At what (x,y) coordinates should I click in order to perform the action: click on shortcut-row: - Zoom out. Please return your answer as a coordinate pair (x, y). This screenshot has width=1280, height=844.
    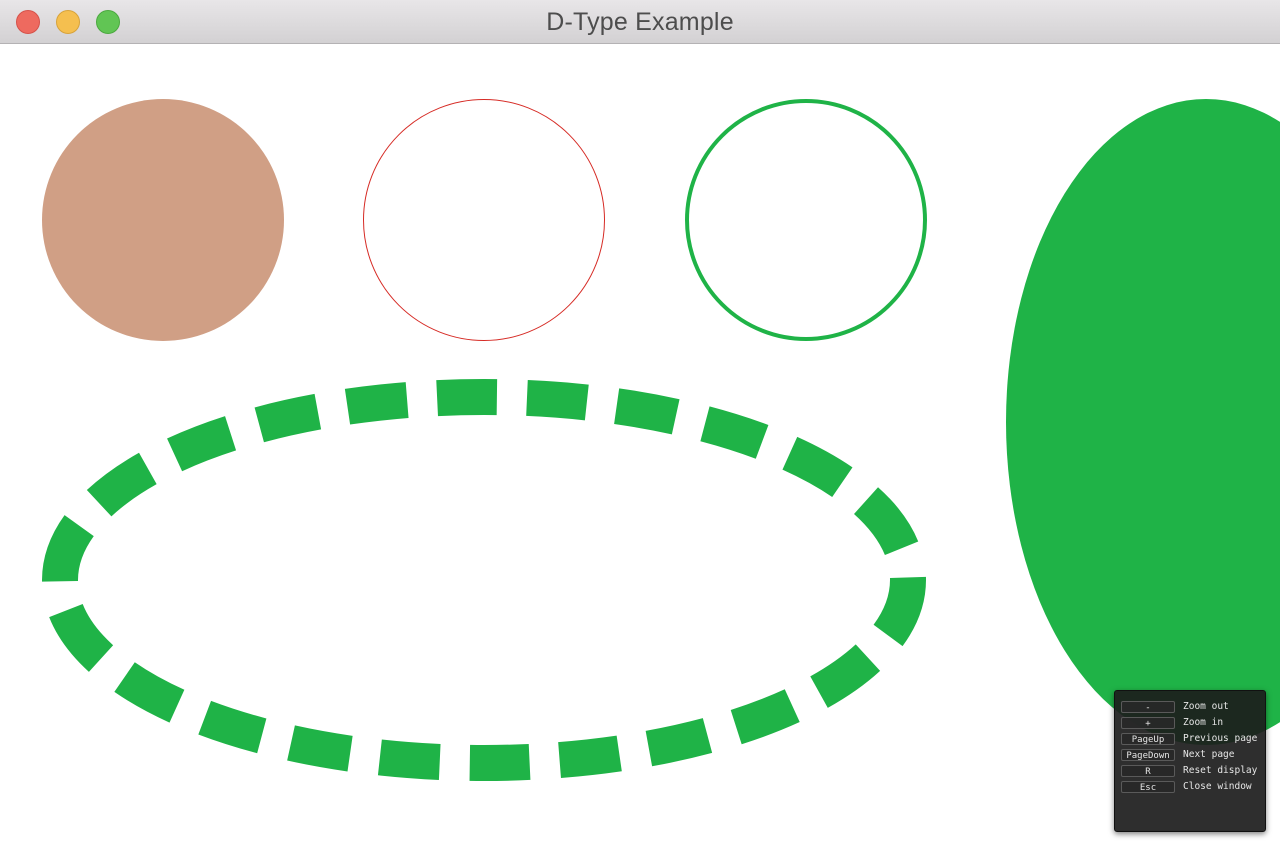
    Looking at the image, I should click on (1190, 707).